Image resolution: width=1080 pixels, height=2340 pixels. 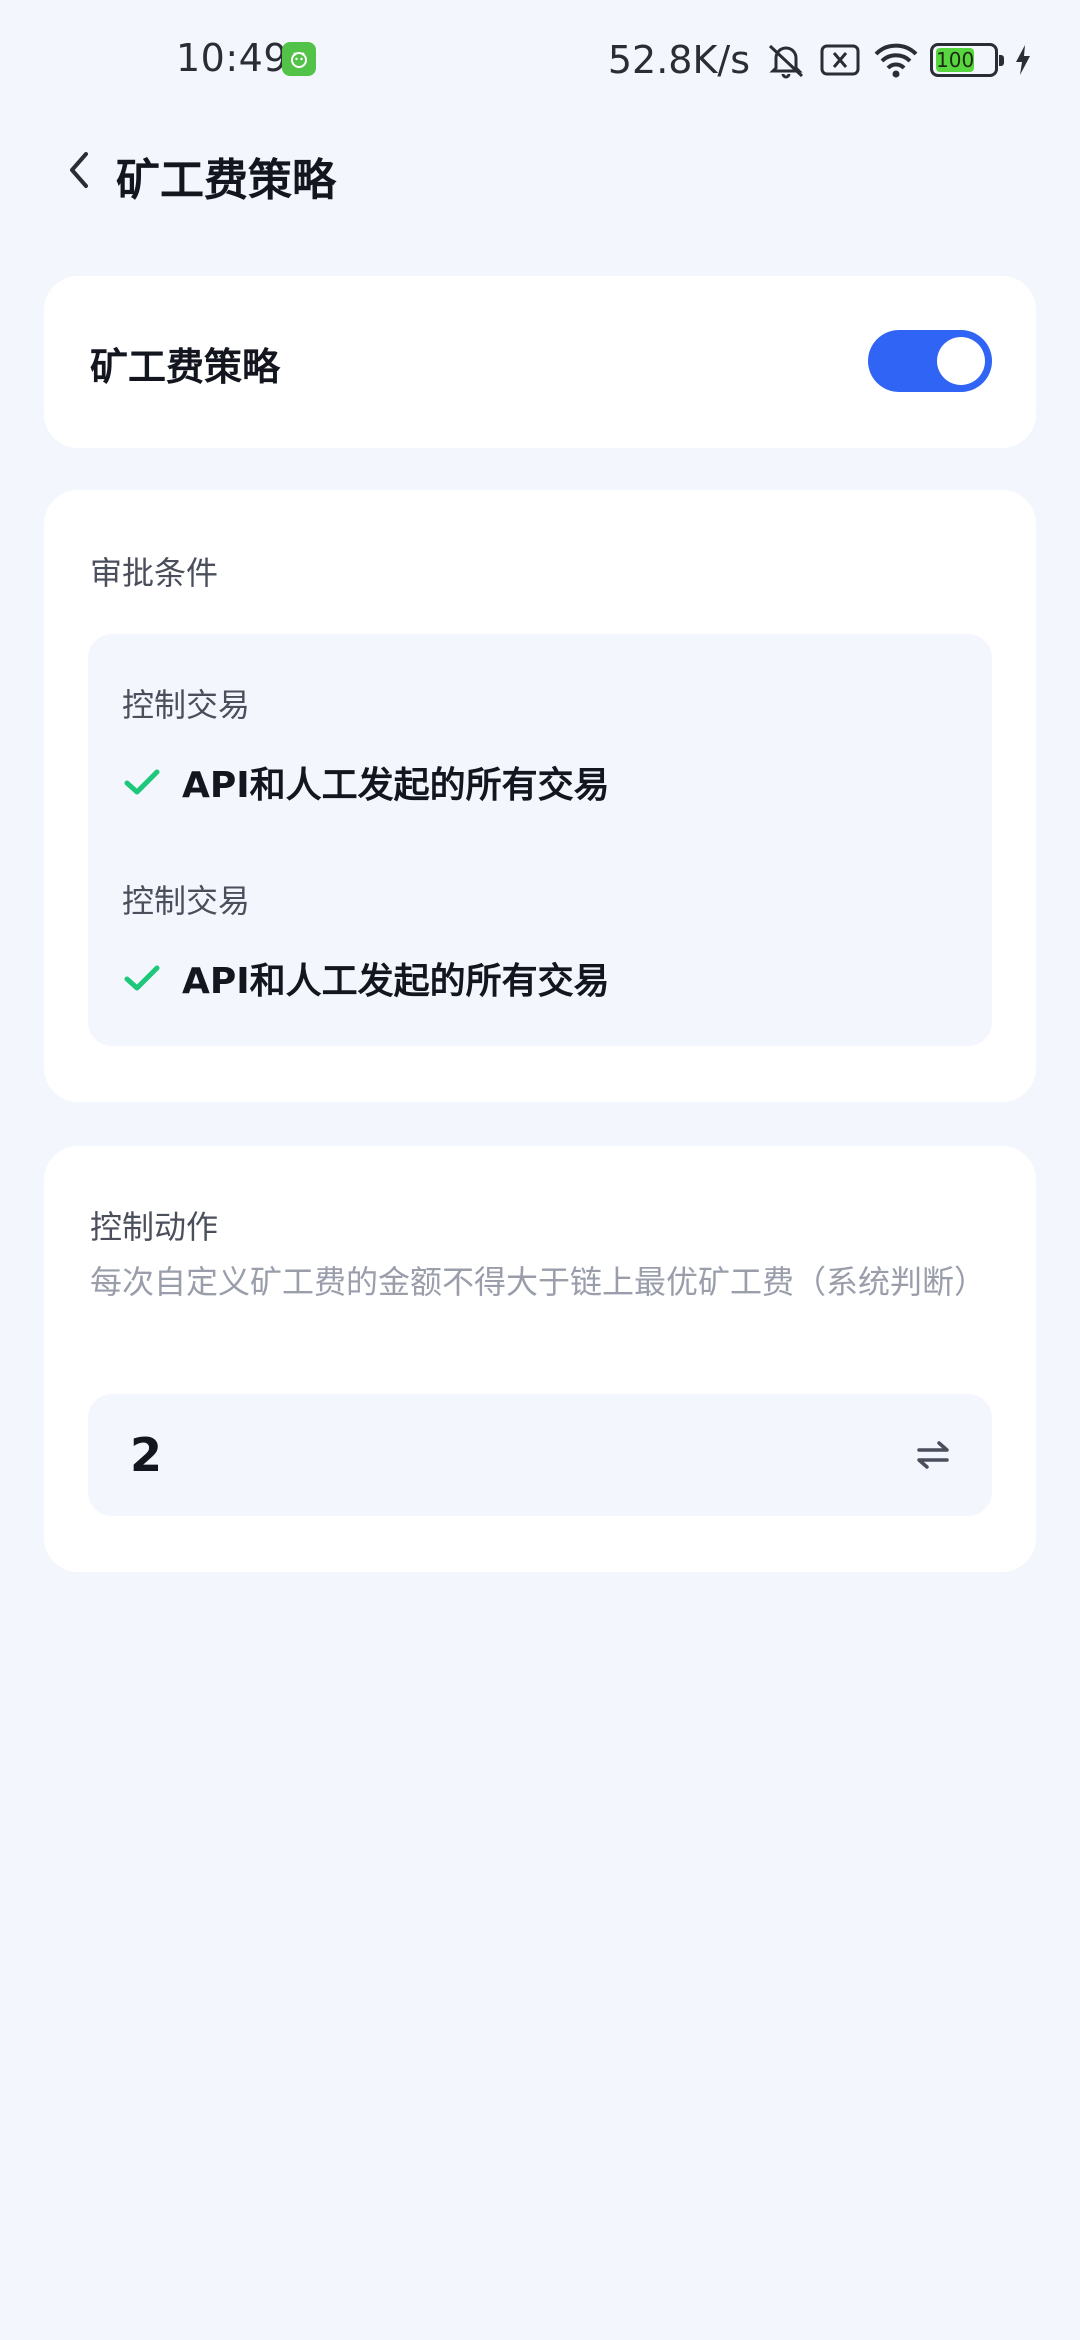 What do you see at coordinates (154, 1227) in the screenshot?
I see `action-section-label: 控制动作` at bounding box center [154, 1227].